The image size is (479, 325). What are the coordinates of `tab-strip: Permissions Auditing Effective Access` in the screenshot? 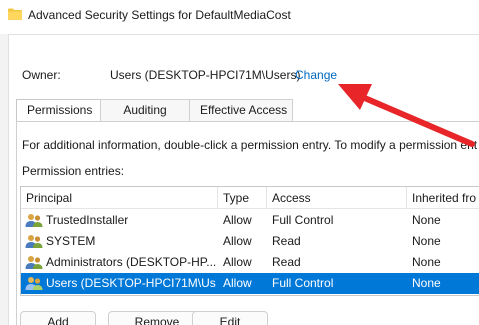 It's located at (154, 110).